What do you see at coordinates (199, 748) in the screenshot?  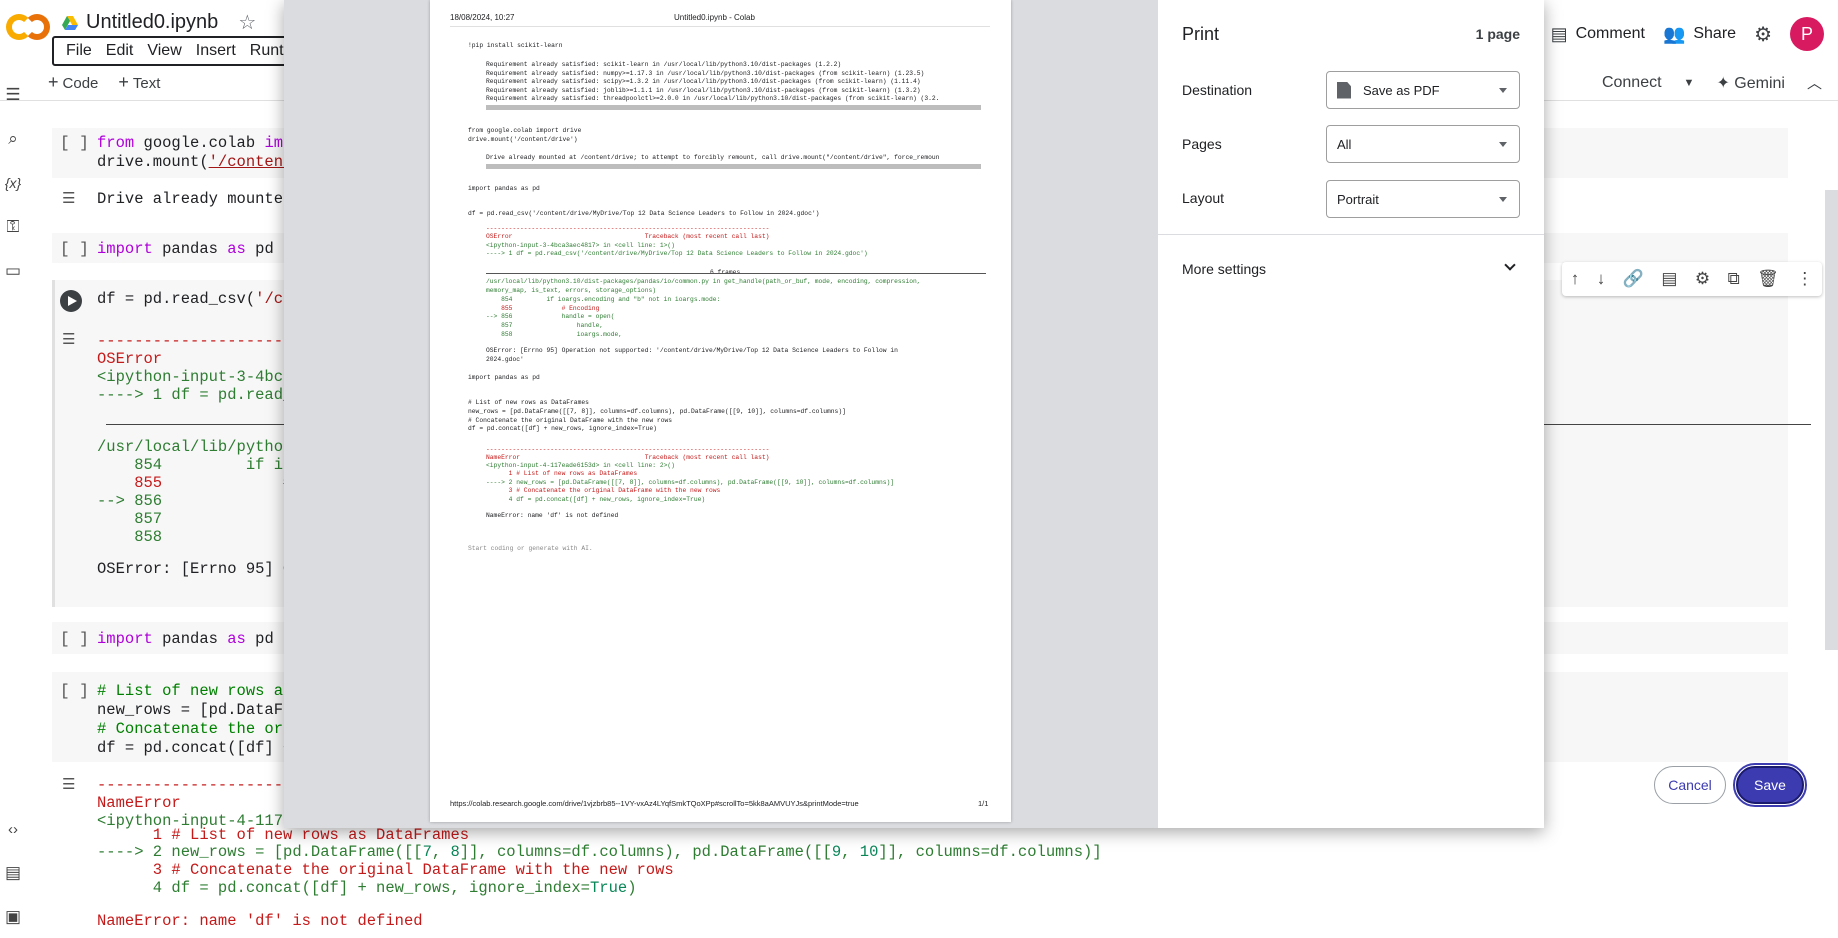 I see `code-line: df = pd.concat([df] +` at bounding box center [199, 748].